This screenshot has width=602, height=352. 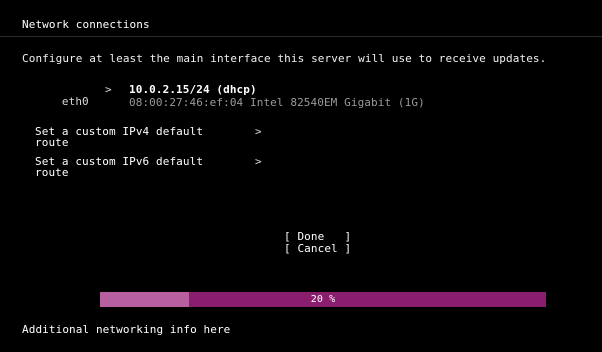 I want to click on ipv4-route-arrow-icon: >, so click(x=258, y=131).